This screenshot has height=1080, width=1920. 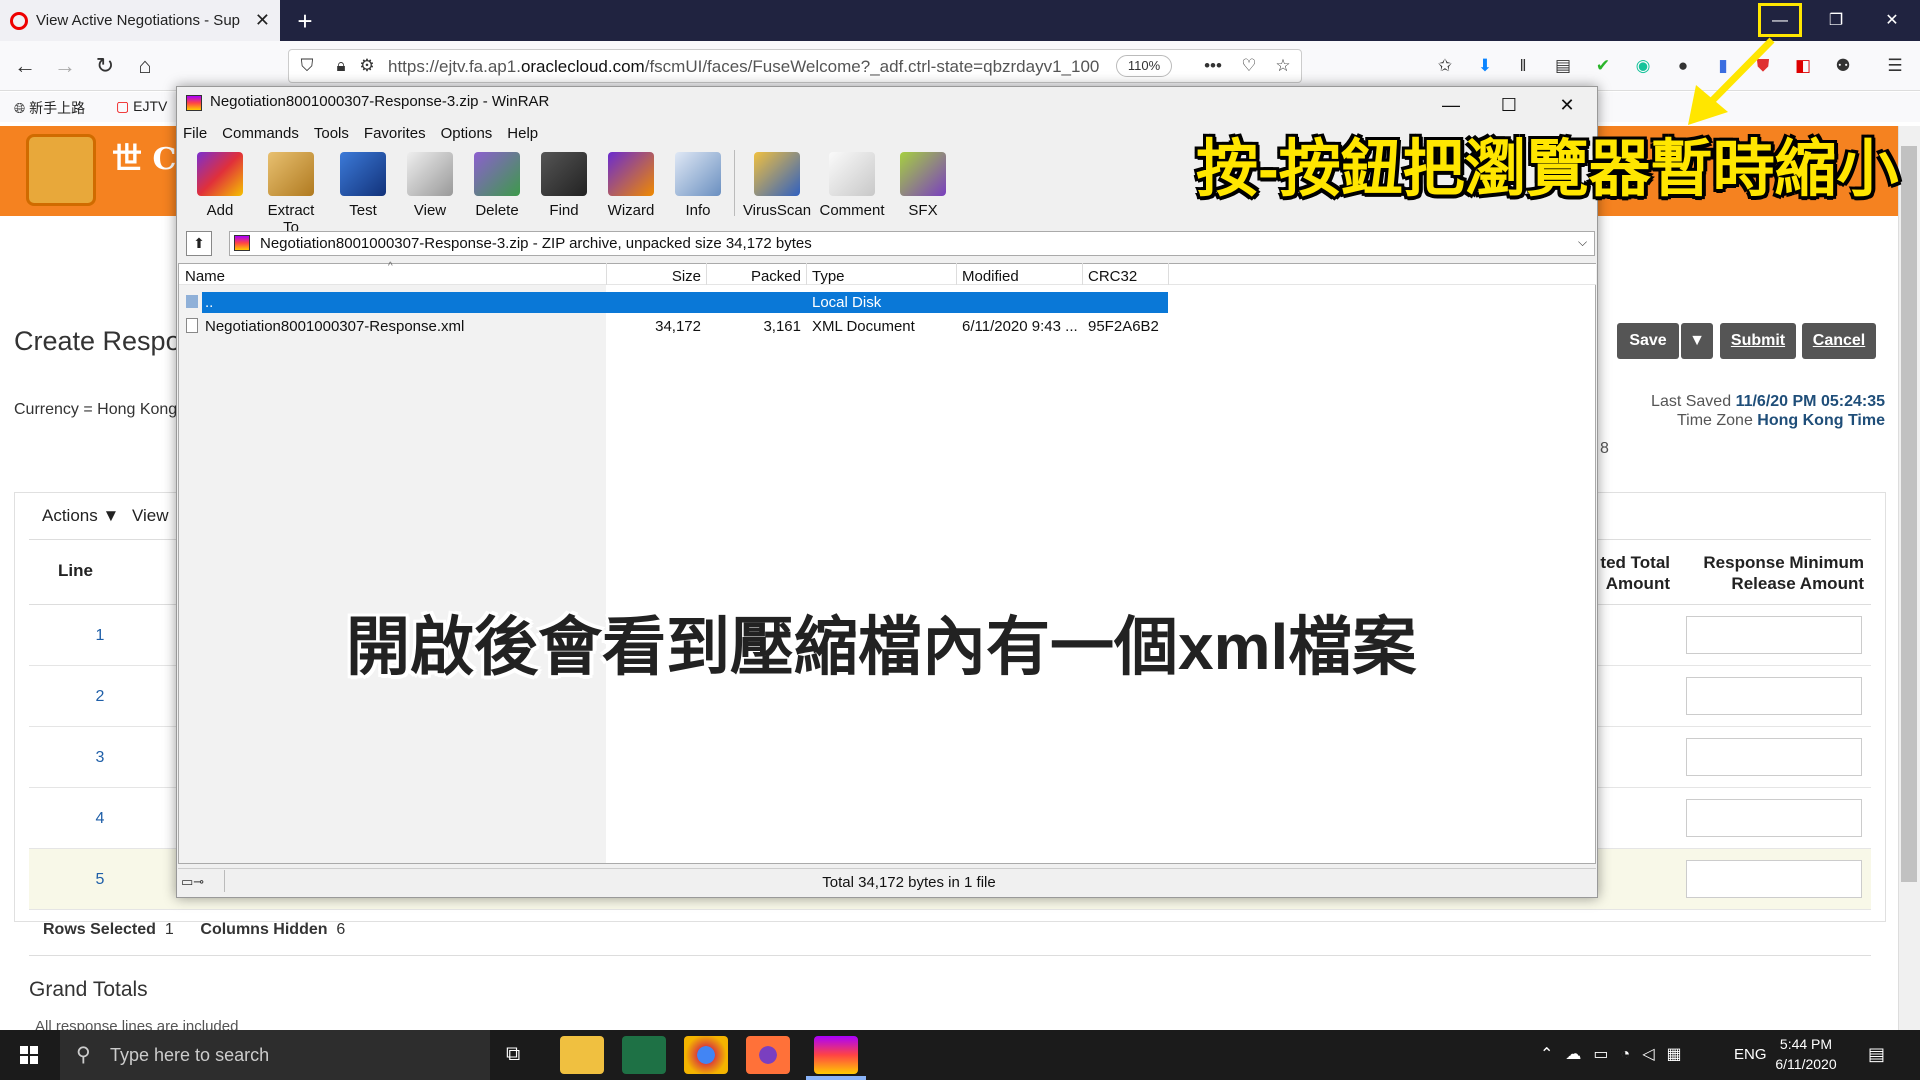 I want to click on line-number-link: 1, so click(x=100, y=636).